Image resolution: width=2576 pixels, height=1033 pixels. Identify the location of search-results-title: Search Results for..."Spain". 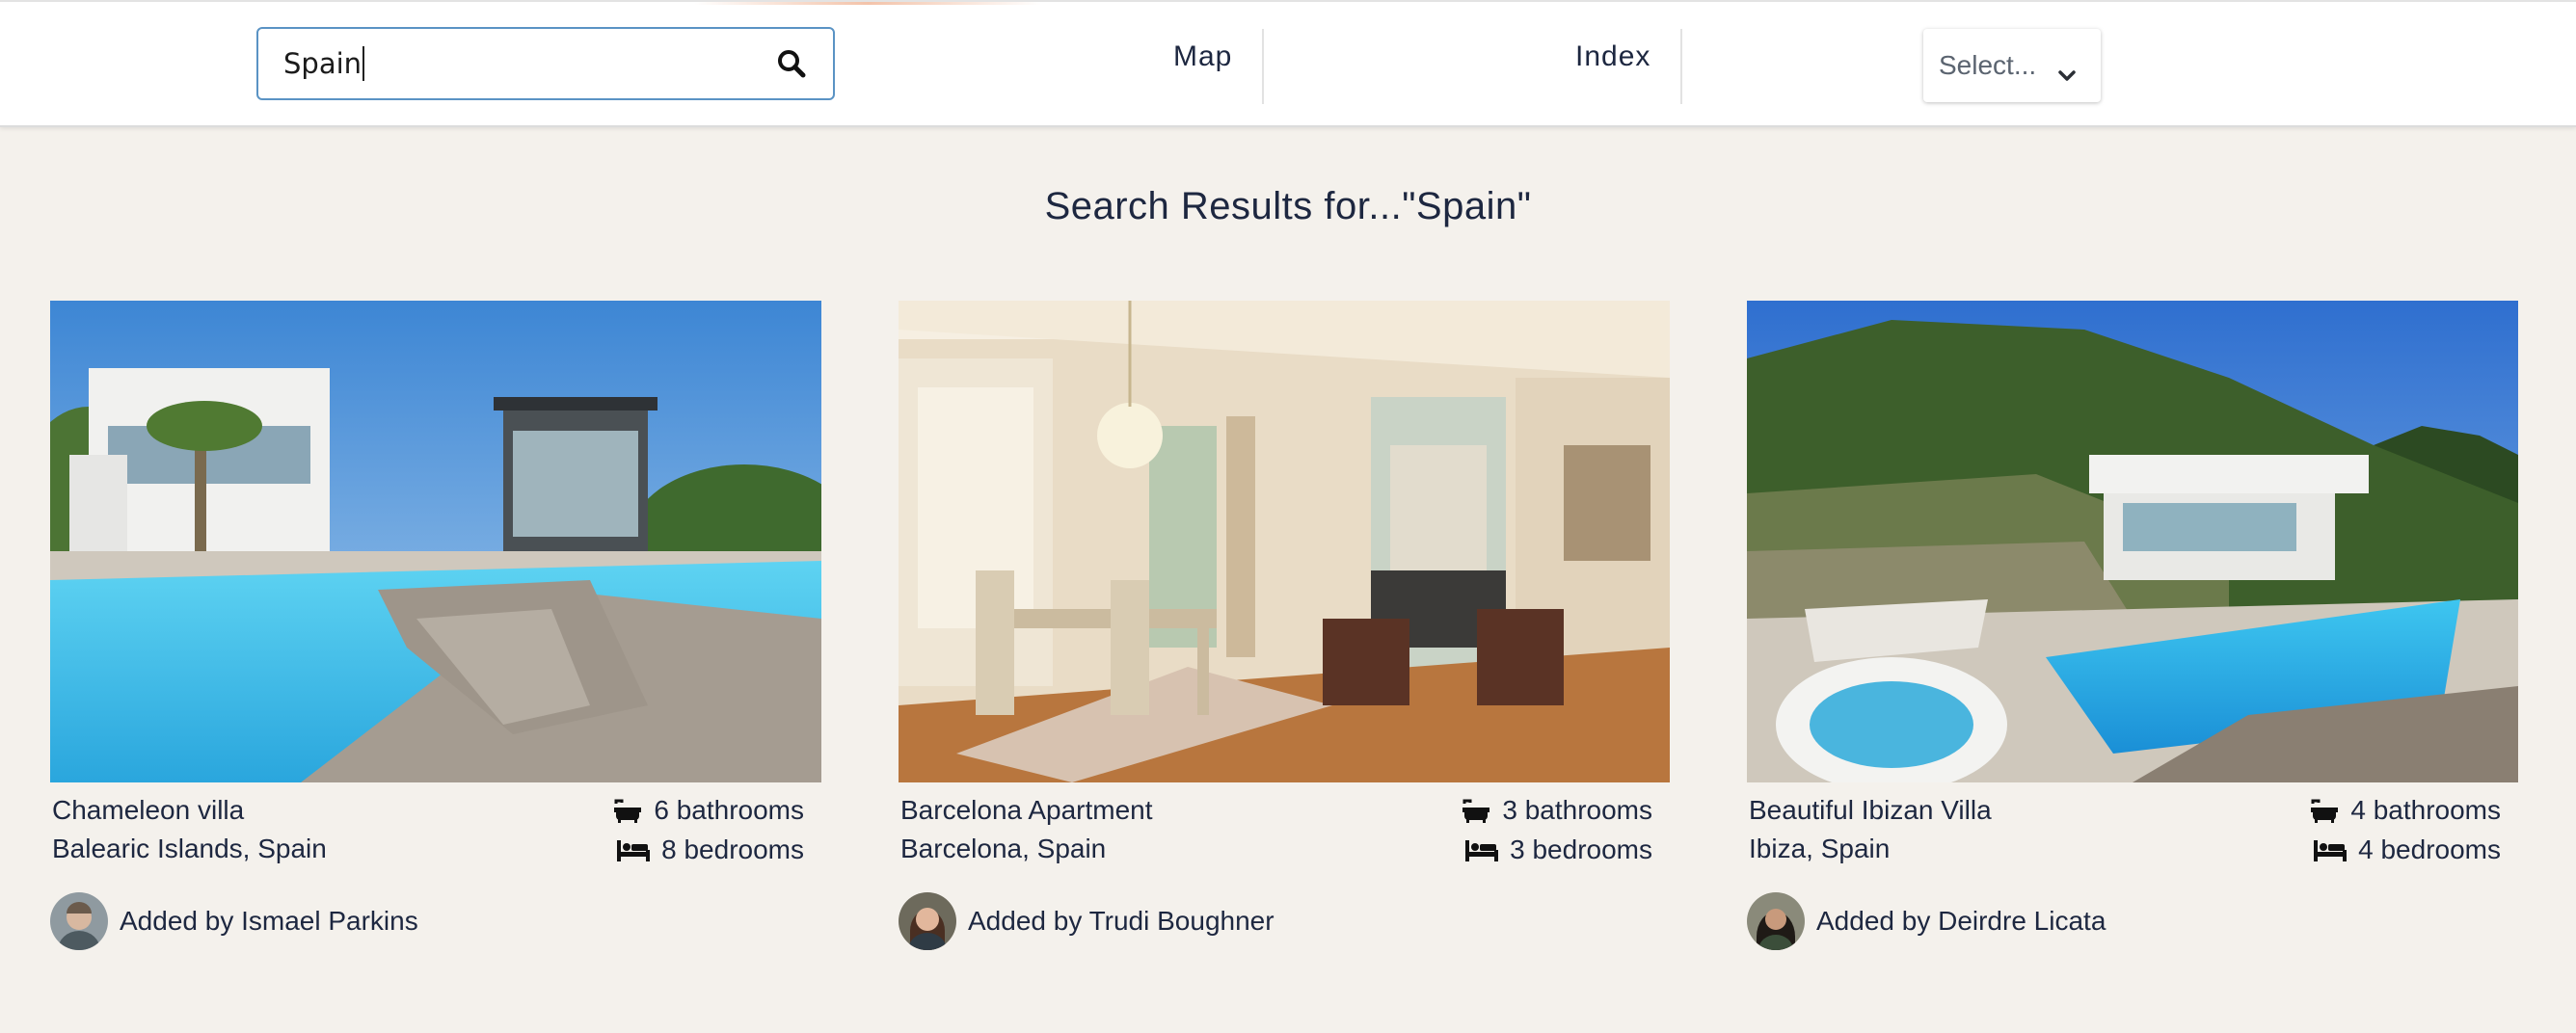
(1288, 206).